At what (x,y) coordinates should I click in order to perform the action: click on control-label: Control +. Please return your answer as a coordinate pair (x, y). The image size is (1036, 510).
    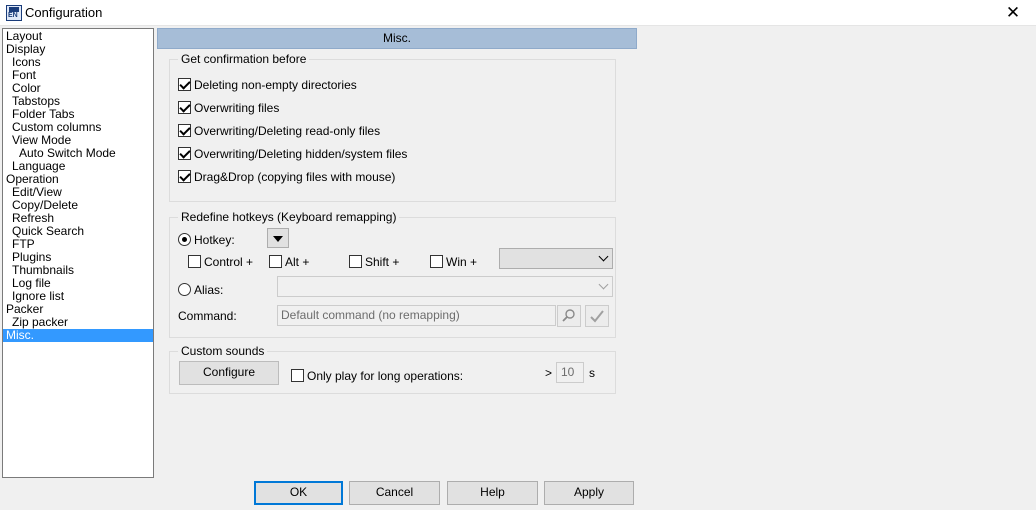
    Looking at the image, I should click on (229, 262).